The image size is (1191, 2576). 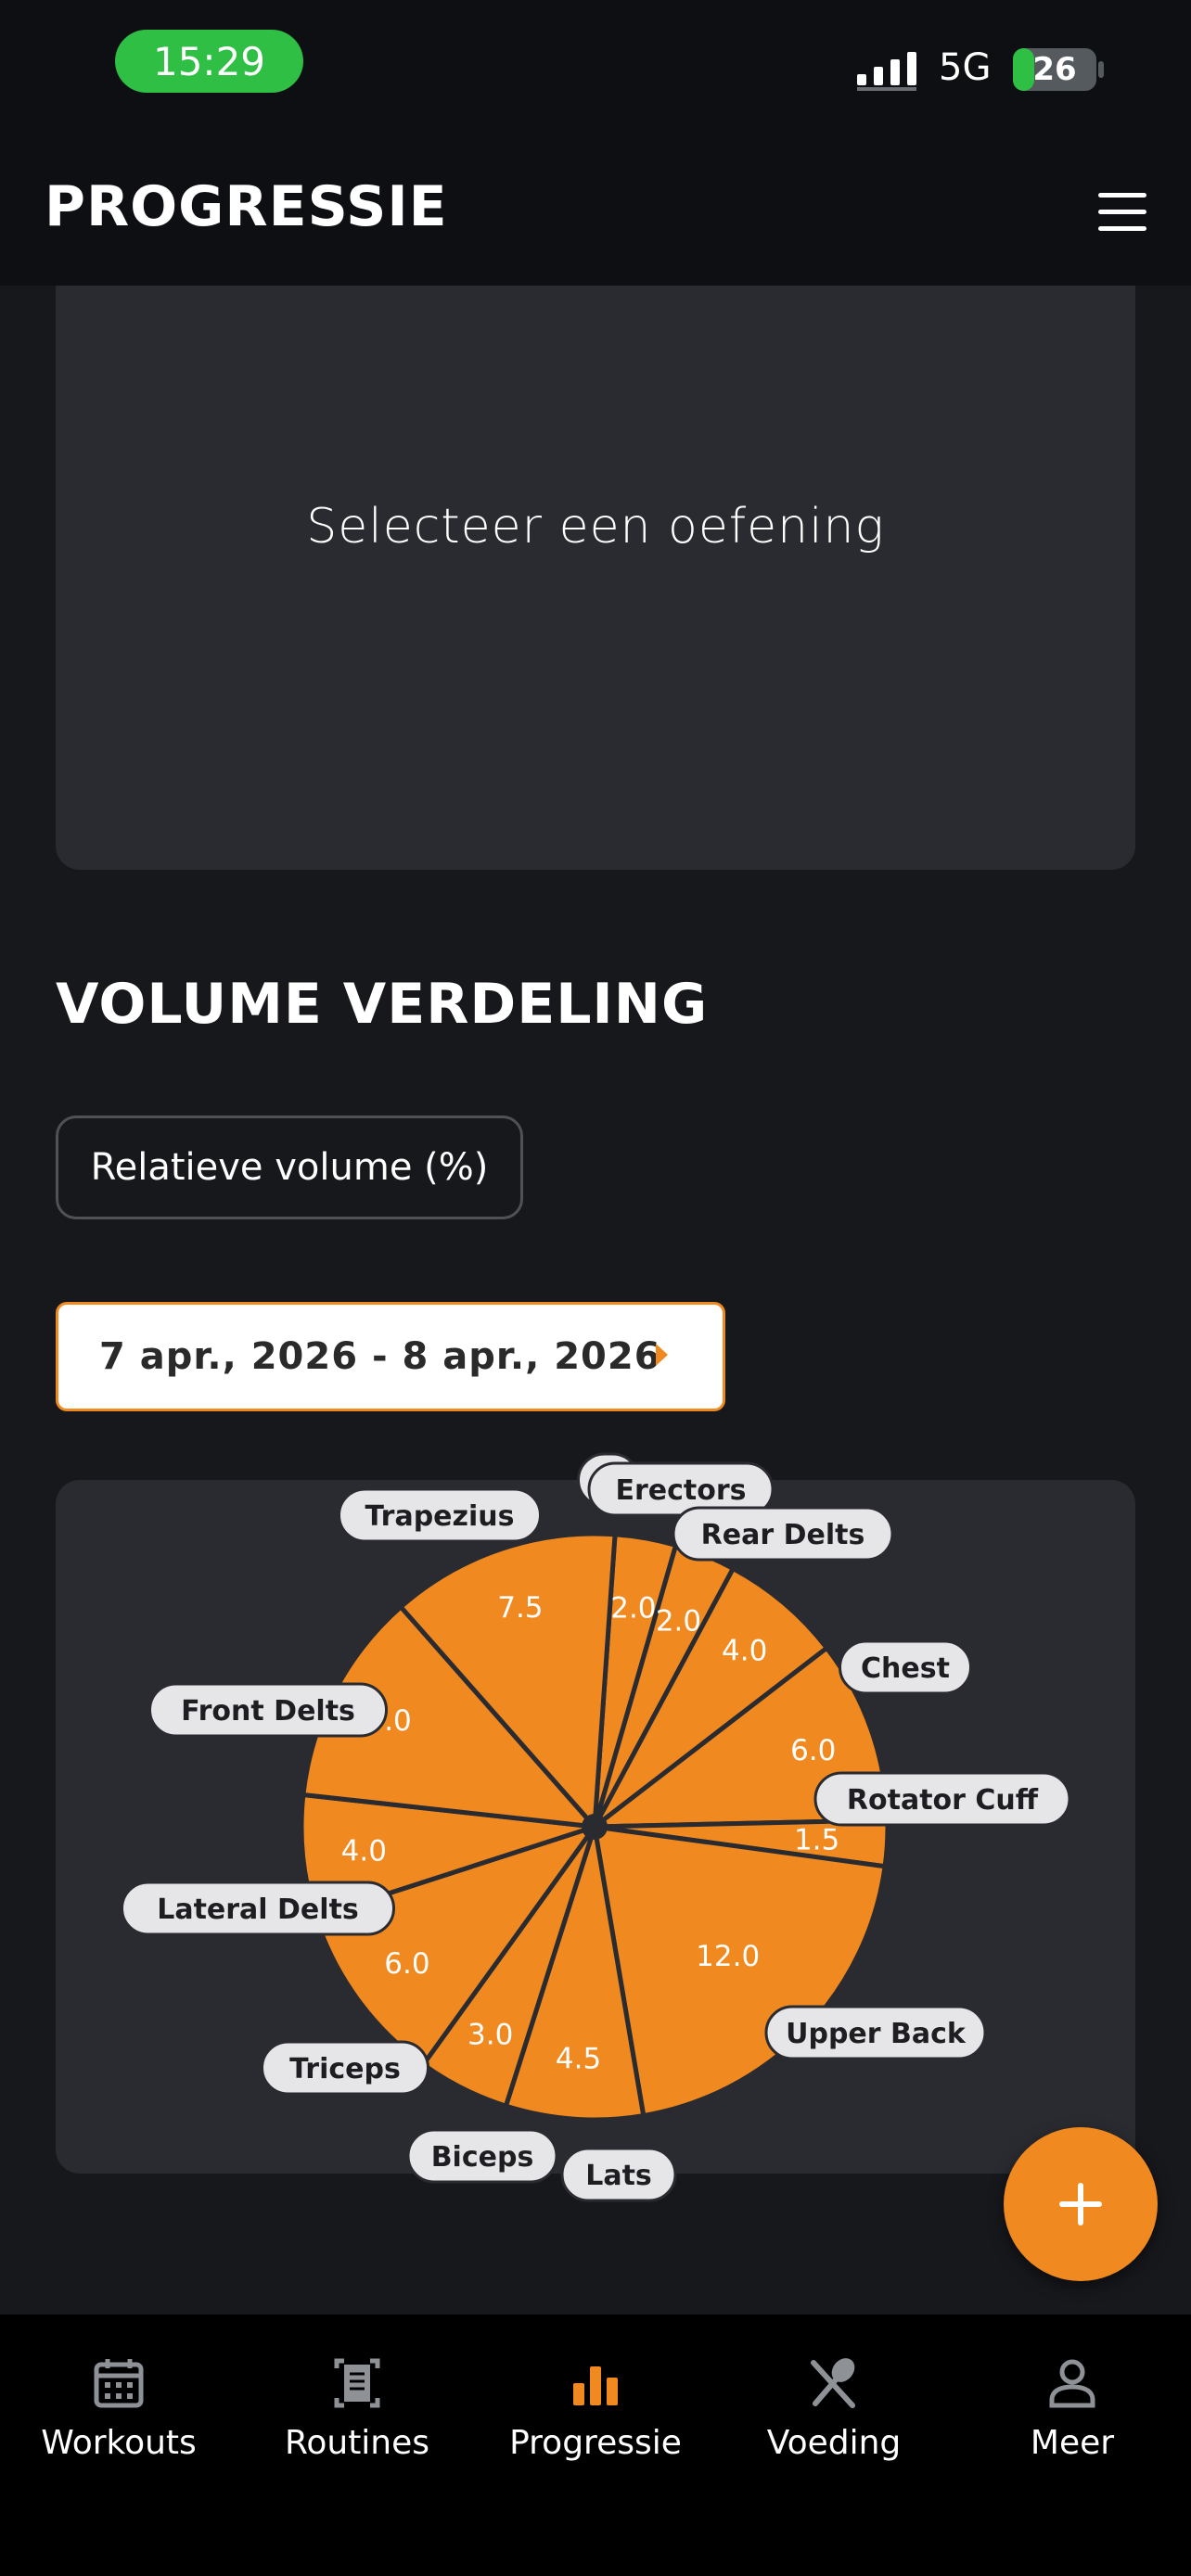 I want to click on tab-label: Voeding, so click(x=834, y=2443).